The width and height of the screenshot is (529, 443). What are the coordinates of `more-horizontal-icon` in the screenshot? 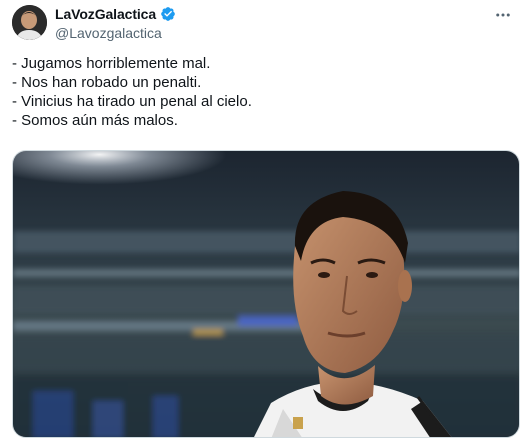 It's located at (503, 15).